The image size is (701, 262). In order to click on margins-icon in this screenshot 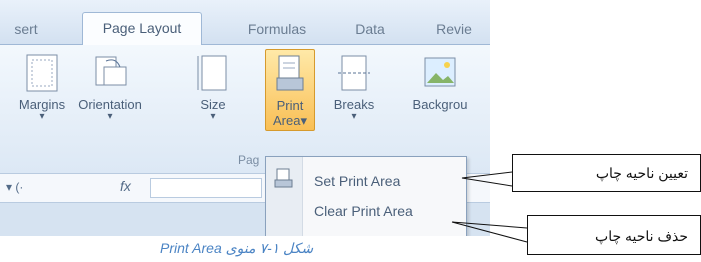, I will do `click(42, 73)`.